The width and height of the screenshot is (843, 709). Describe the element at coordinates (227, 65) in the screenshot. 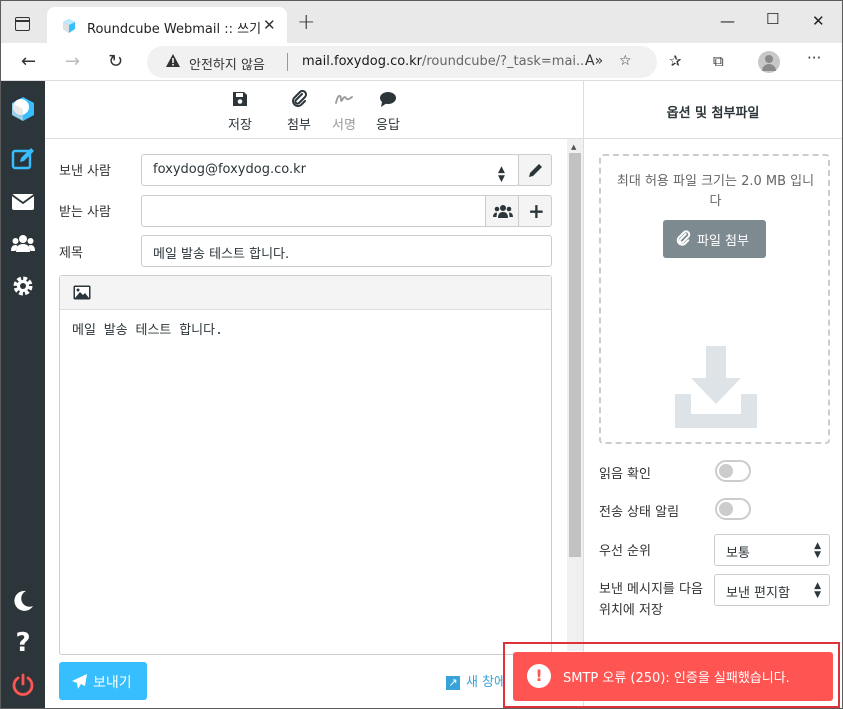

I see `not-secure-label: 안전하지 않음` at that location.